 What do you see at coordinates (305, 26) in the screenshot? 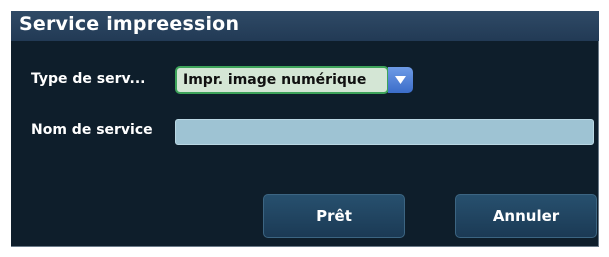
I see `dialog-title-bar: Service impreession` at bounding box center [305, 26].